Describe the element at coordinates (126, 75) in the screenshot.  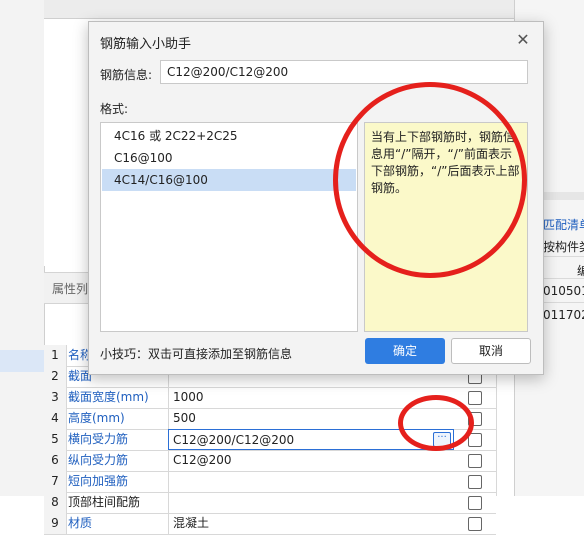
I see `rebar-info-label: 钢筋信息:` at that location.